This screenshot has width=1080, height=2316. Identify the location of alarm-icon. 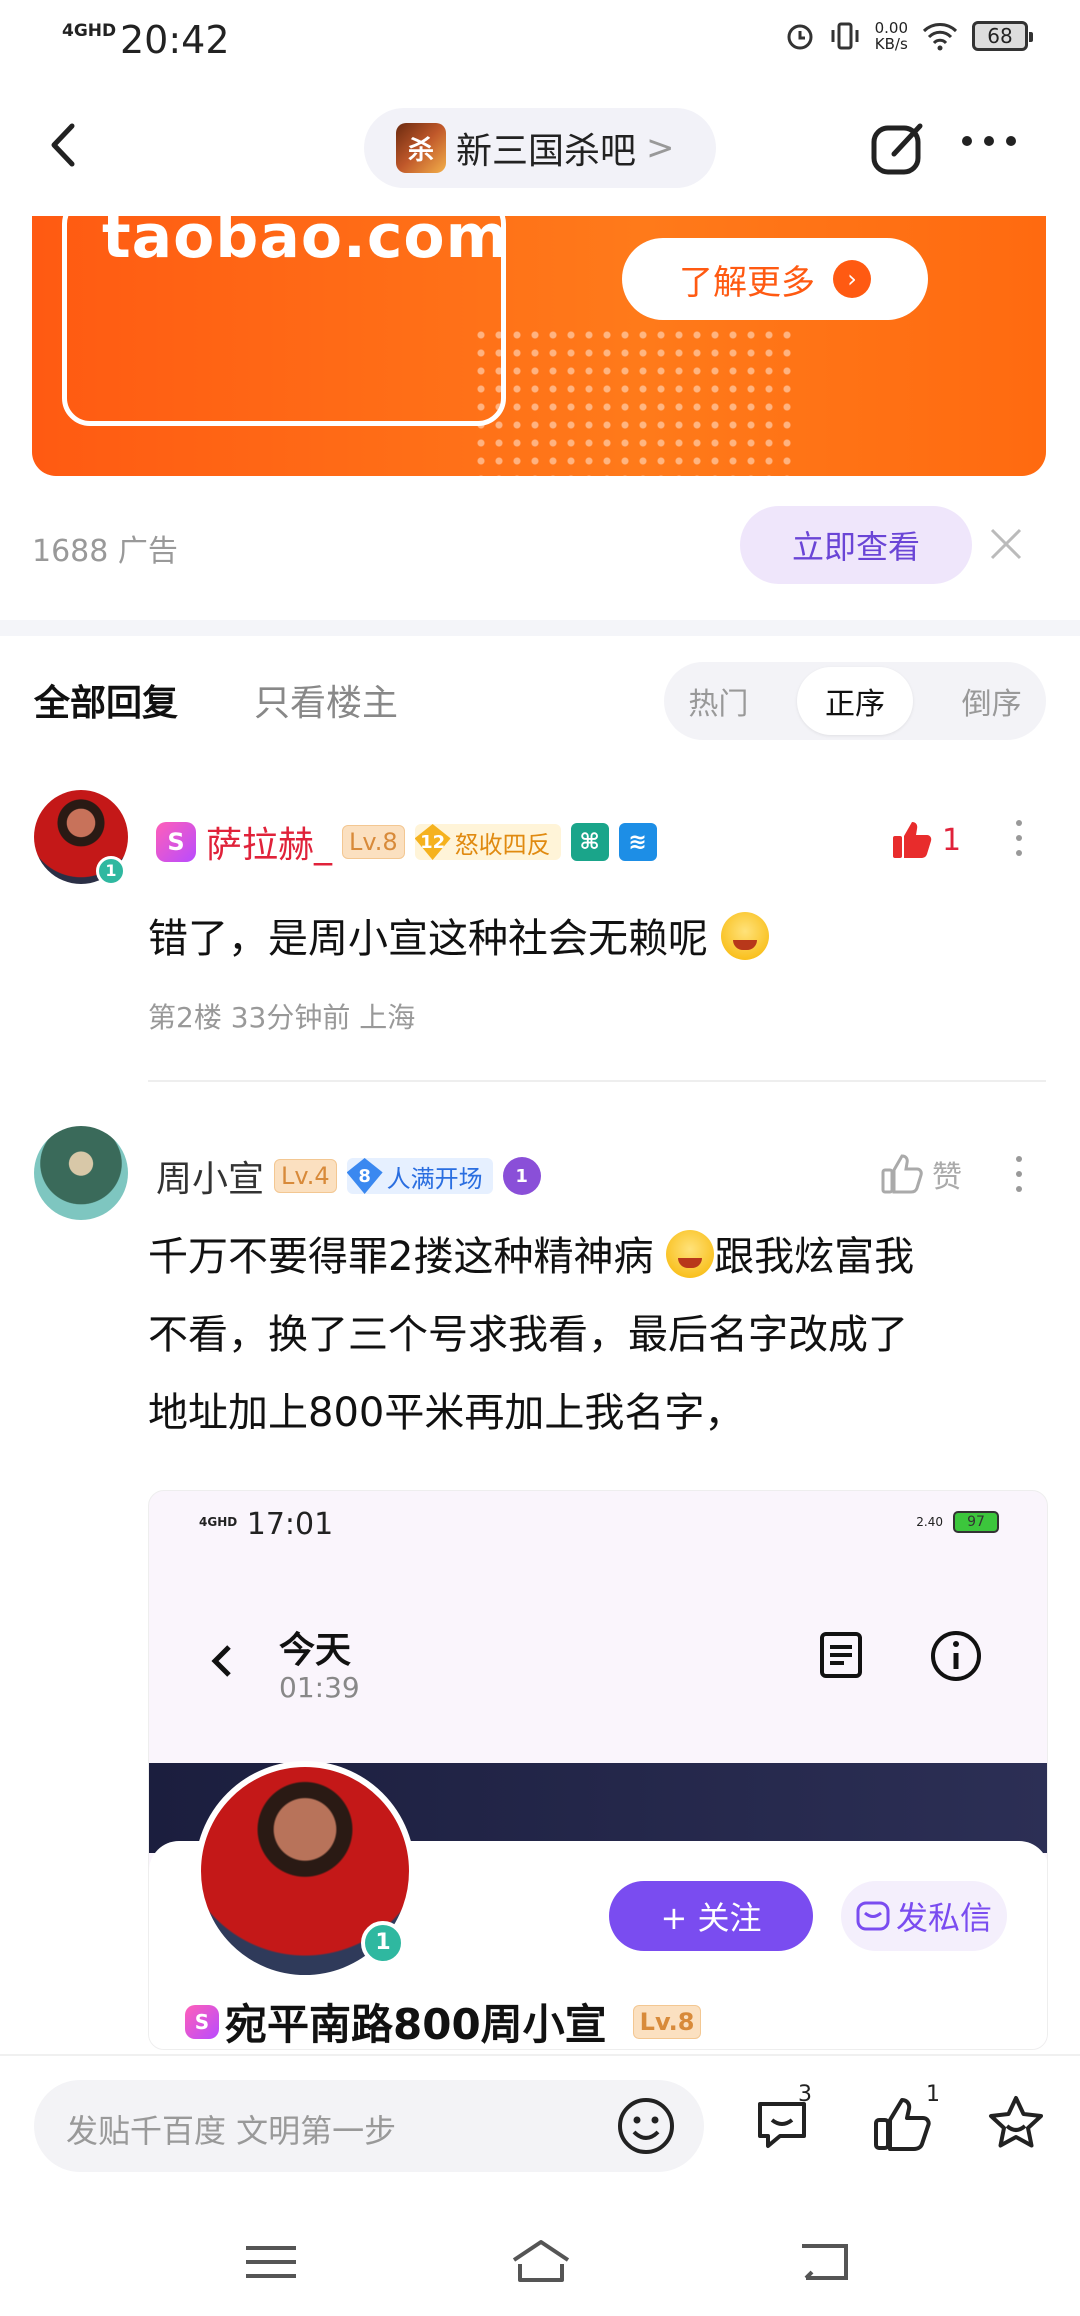
(800, 37).